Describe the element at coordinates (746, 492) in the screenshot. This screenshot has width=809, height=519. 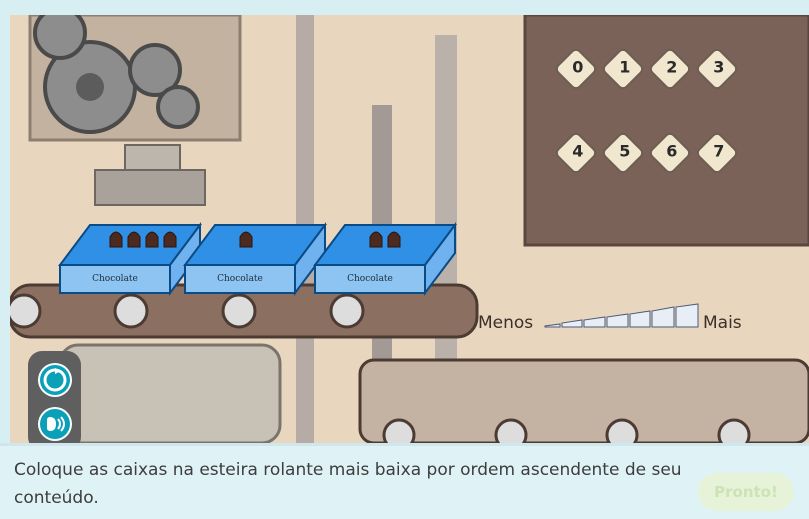
I see `ready-button: Pronto!` at that location.